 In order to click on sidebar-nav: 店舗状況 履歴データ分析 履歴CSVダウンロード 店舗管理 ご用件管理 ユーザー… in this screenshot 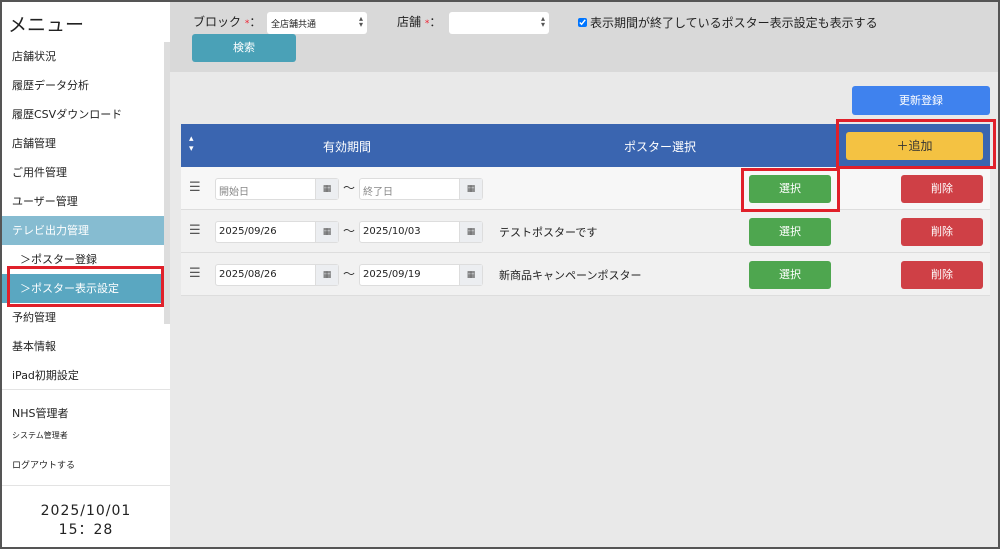, I will do `click(83, 216)`.